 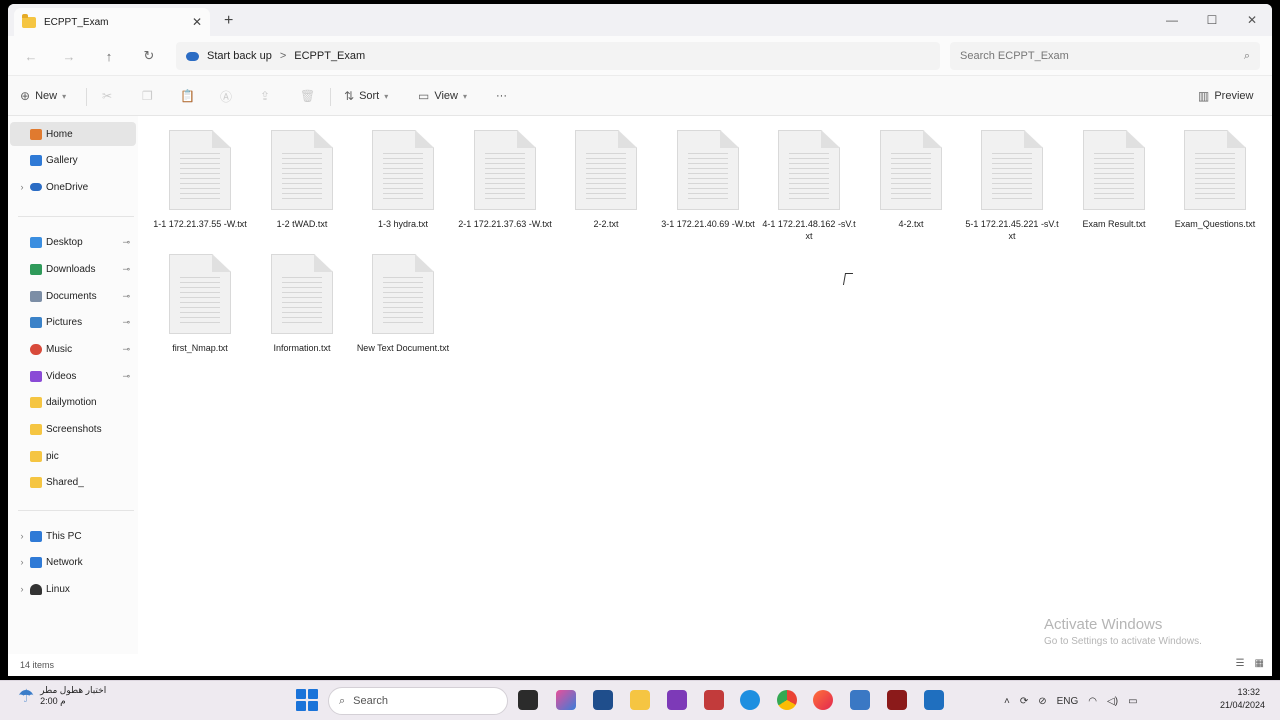 What do you see at coordinates (147, 96) in the screenshot?
I see `copy-button: ❐` at bounding box center [147, 96].